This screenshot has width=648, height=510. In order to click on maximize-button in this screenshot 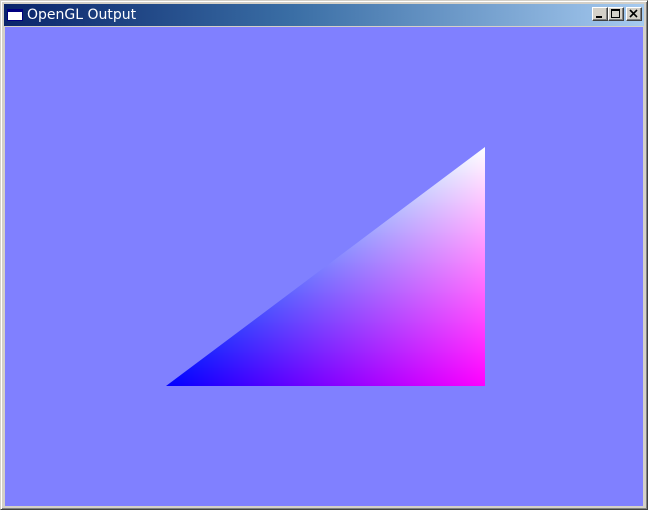, I will do `click(616, 14)`.